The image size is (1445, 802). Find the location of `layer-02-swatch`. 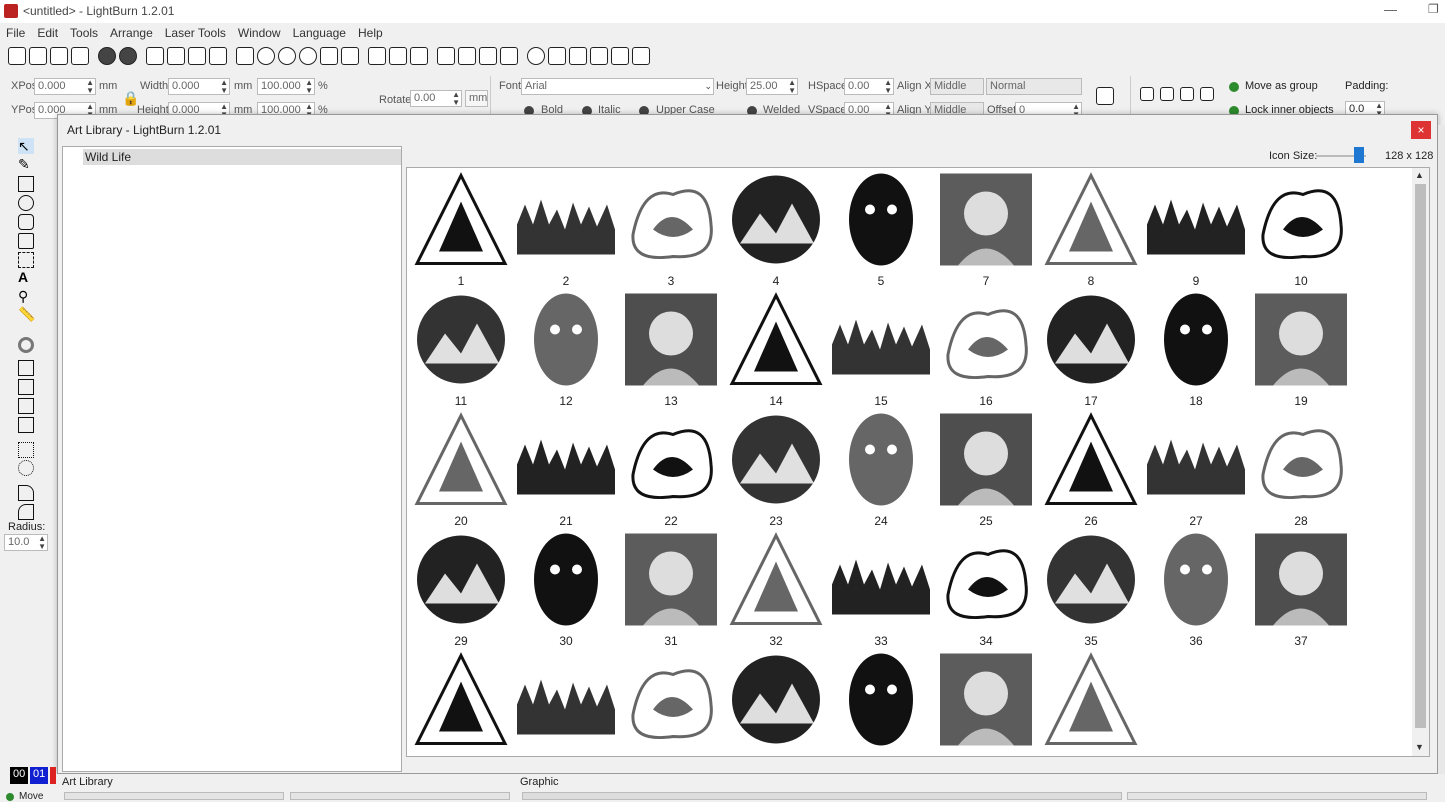

layer-02-swatch is located at coordinates (53, 775).